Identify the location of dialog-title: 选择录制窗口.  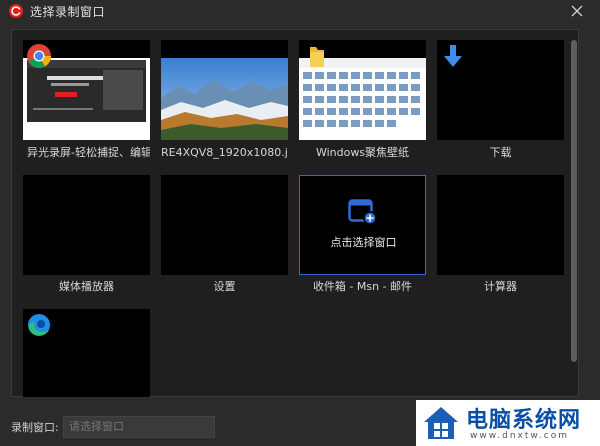
(68, 12).